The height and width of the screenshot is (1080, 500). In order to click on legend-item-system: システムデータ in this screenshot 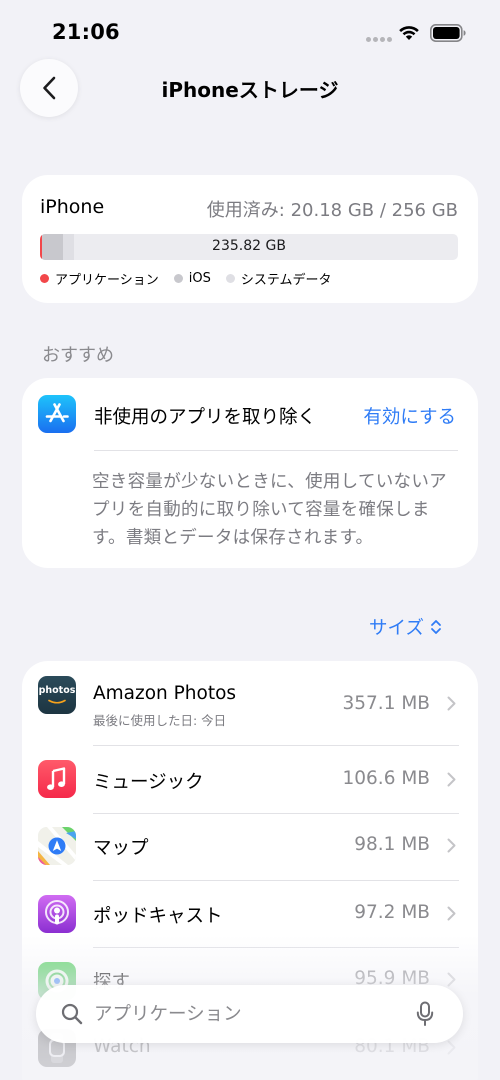, I will do `click(278, 278)`.